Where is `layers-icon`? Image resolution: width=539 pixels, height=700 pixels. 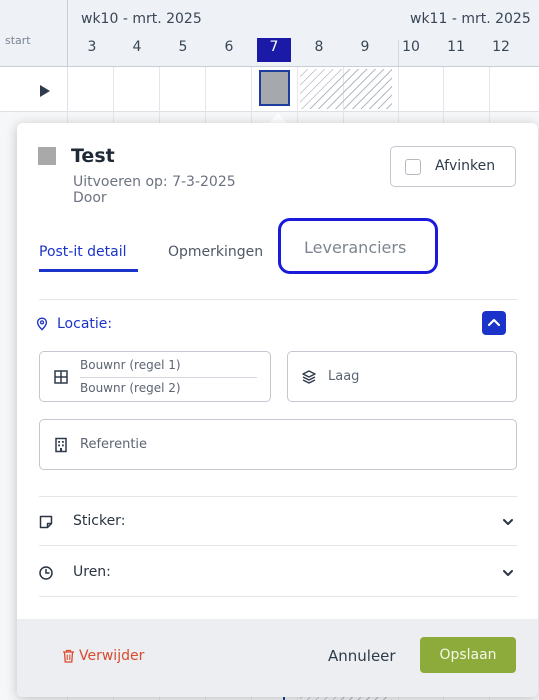
layers-icon is located at coordinates (309, 377).